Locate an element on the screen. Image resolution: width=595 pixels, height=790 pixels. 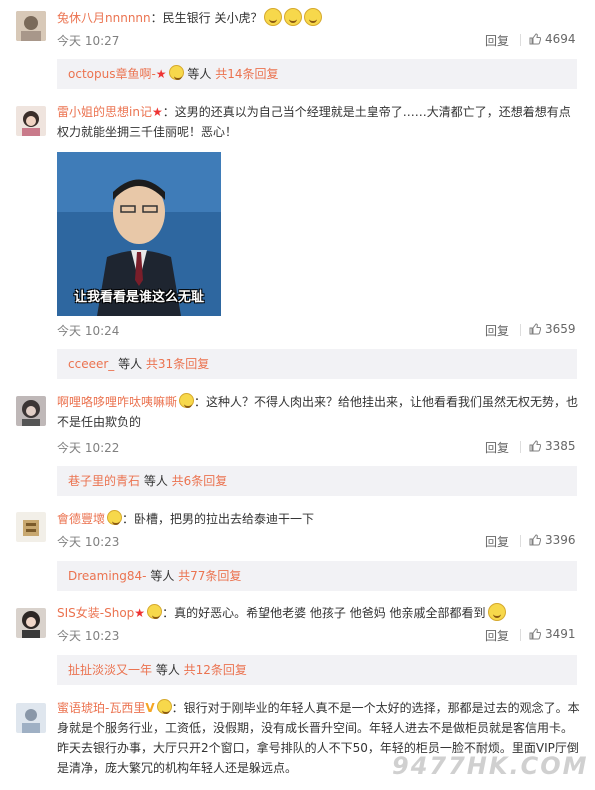
username: 雷小姐的思想in记 is located at coordinates (104, 112).